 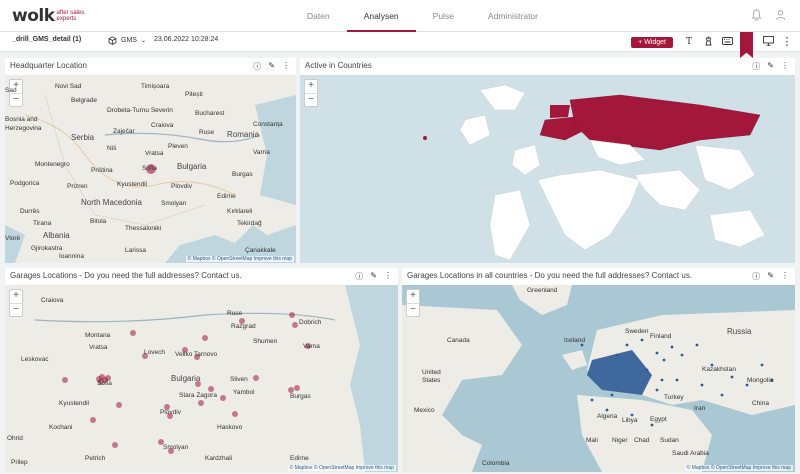 I want to click on add-widget-button: + Widget, so click(x=652, y=42).